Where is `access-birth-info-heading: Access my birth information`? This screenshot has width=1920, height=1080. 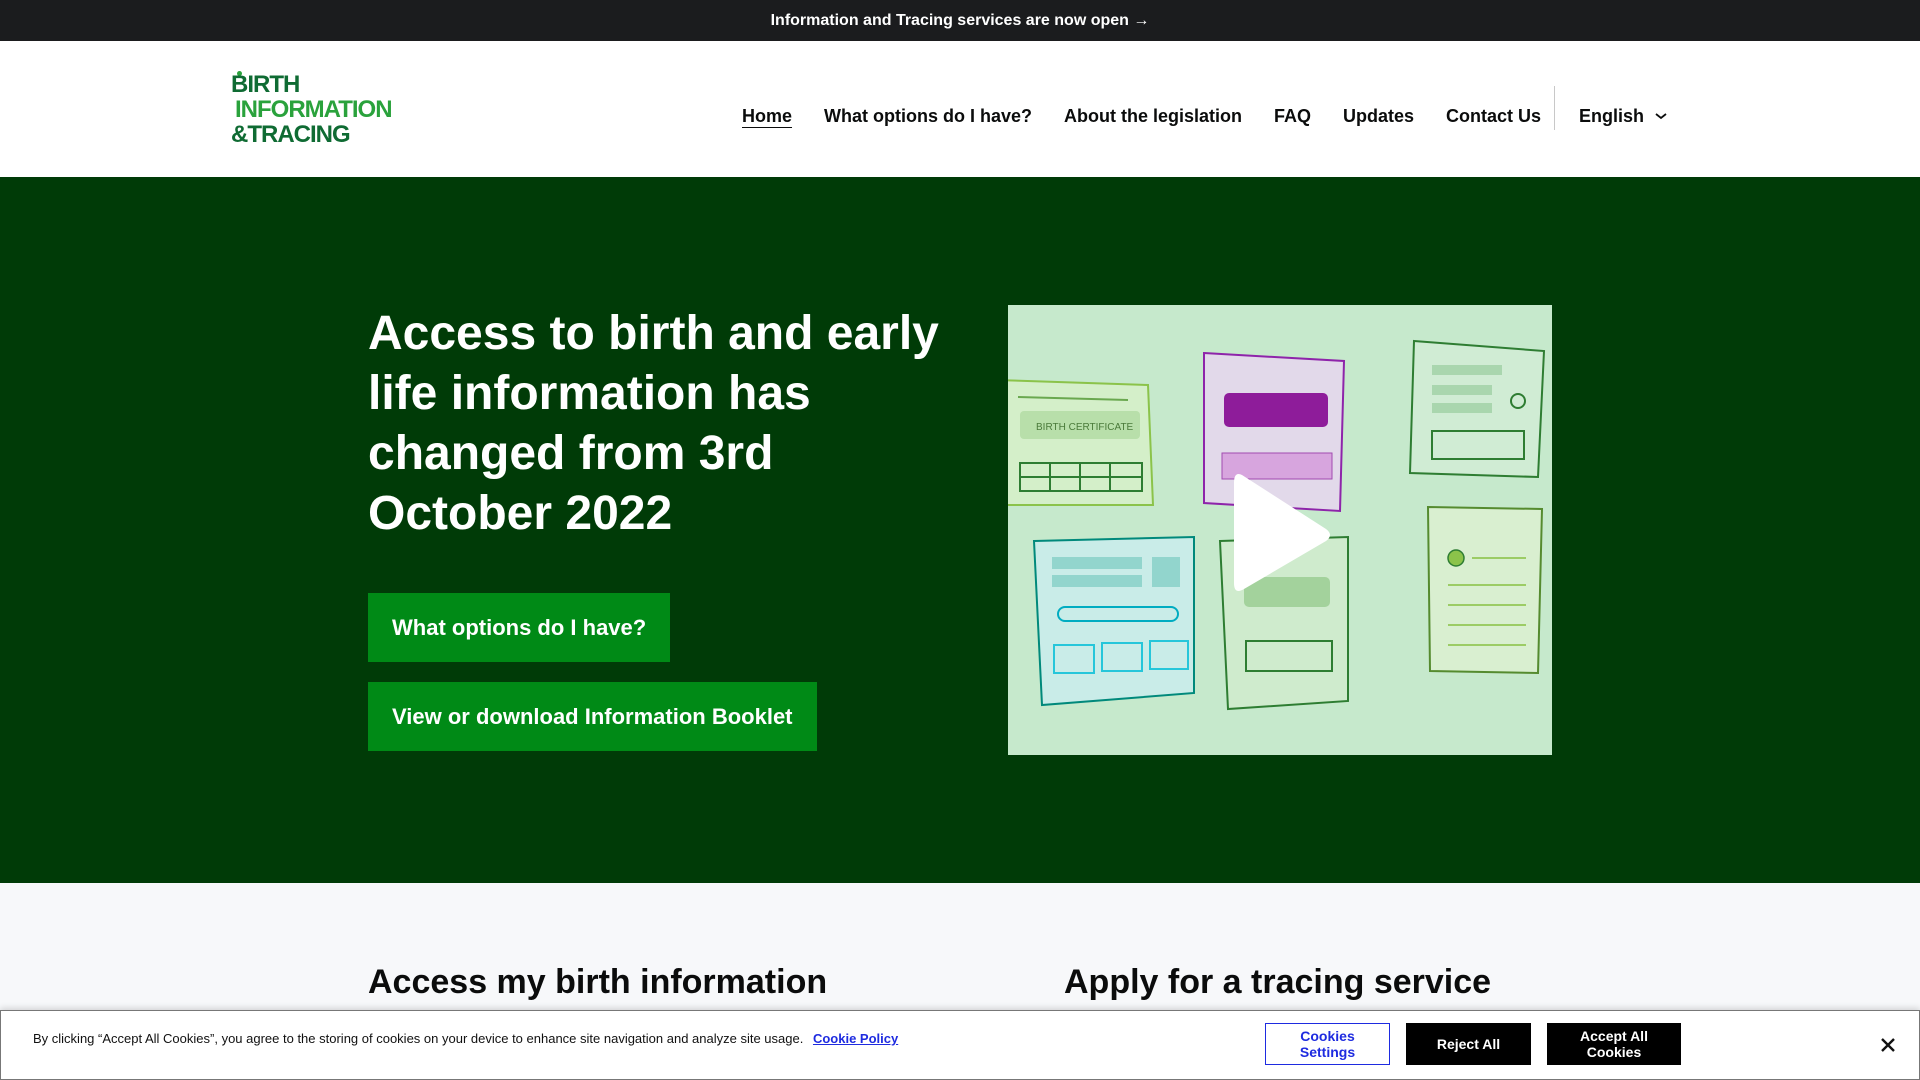 access-birth-info-heading: Access my birth information is located at coordinates (598, 982).